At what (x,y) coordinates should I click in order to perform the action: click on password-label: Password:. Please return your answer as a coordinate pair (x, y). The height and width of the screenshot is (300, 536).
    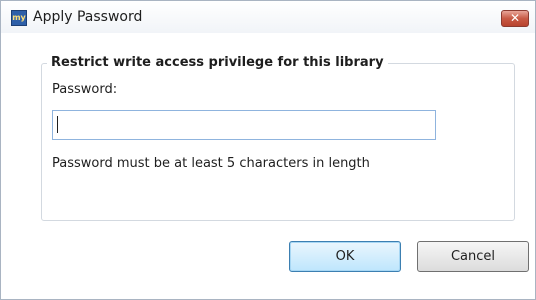
    Looking at the image, I should click on (85, 89).